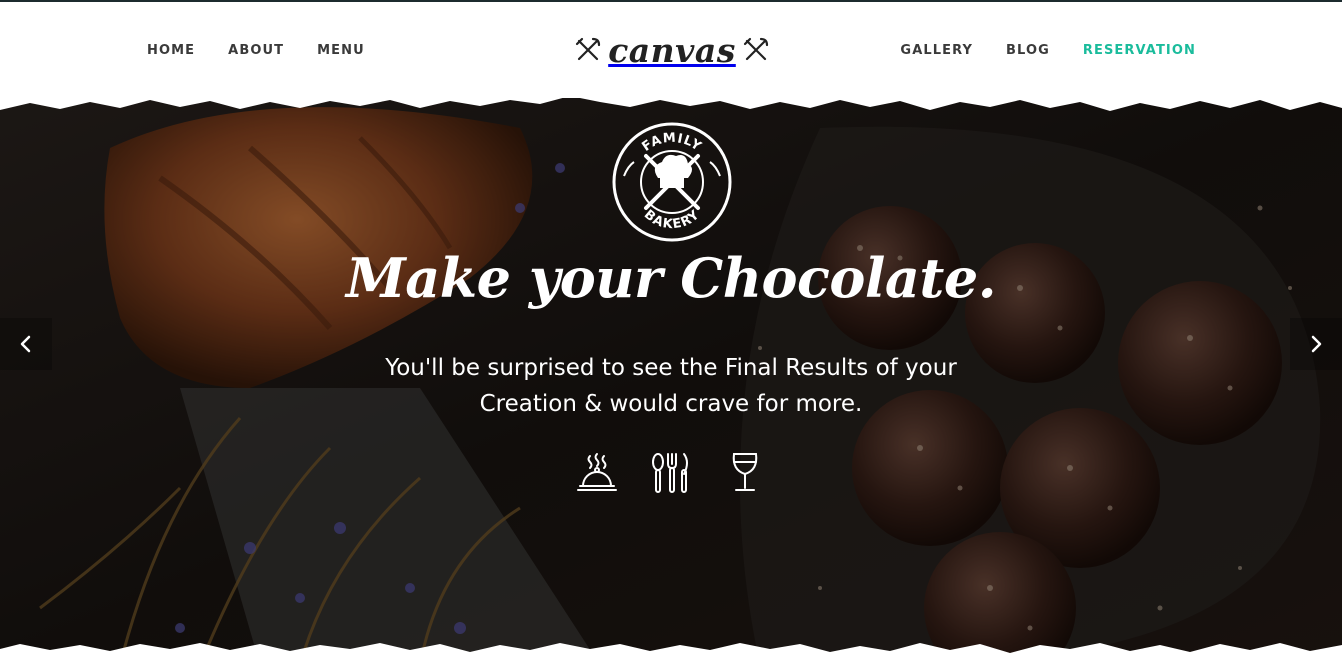 This screenshot has width=1342, height=665. I want to click on slider-next-button, so click(1316, 344).